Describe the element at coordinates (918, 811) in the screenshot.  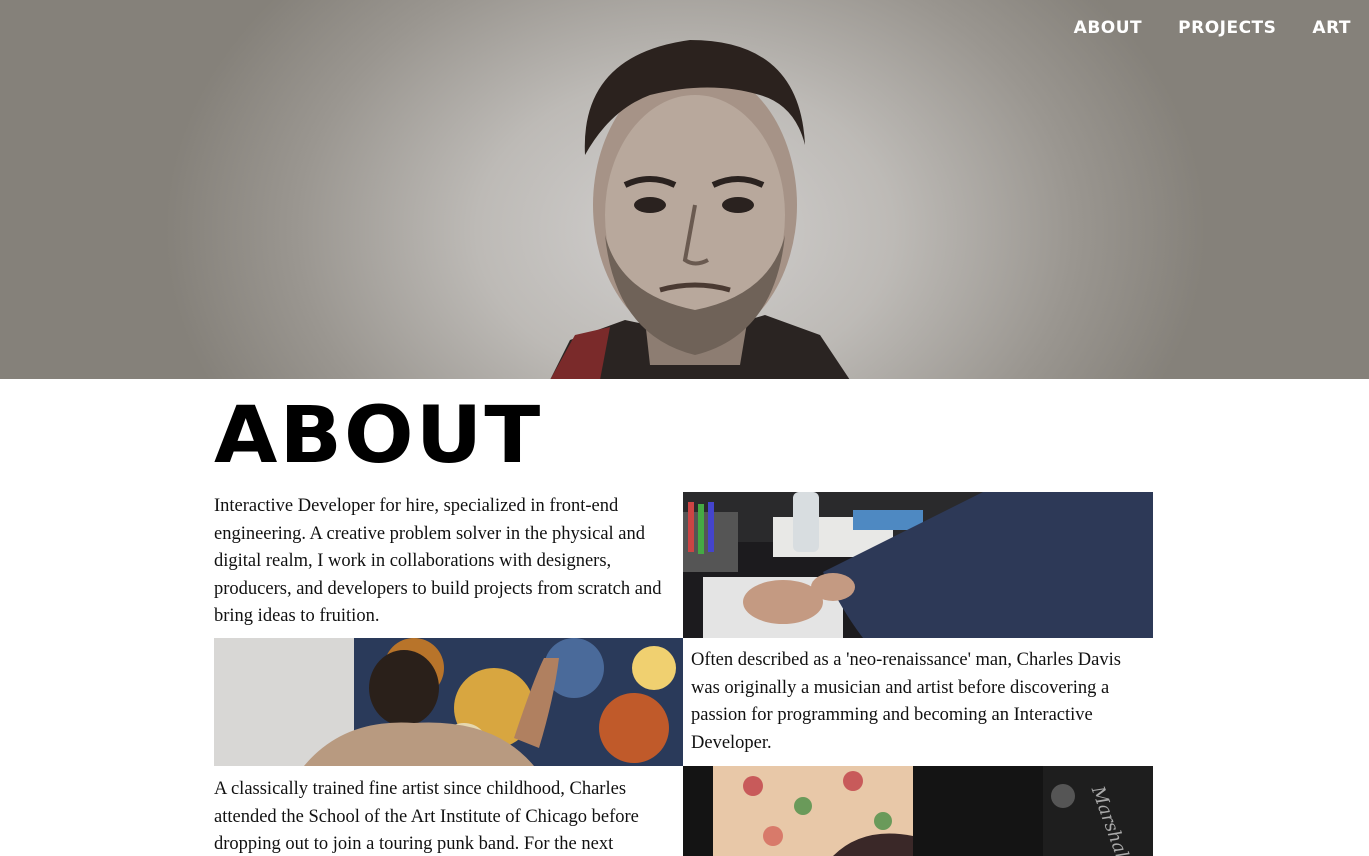
I see `musician-with-amp-photo: Marshall` at that location.